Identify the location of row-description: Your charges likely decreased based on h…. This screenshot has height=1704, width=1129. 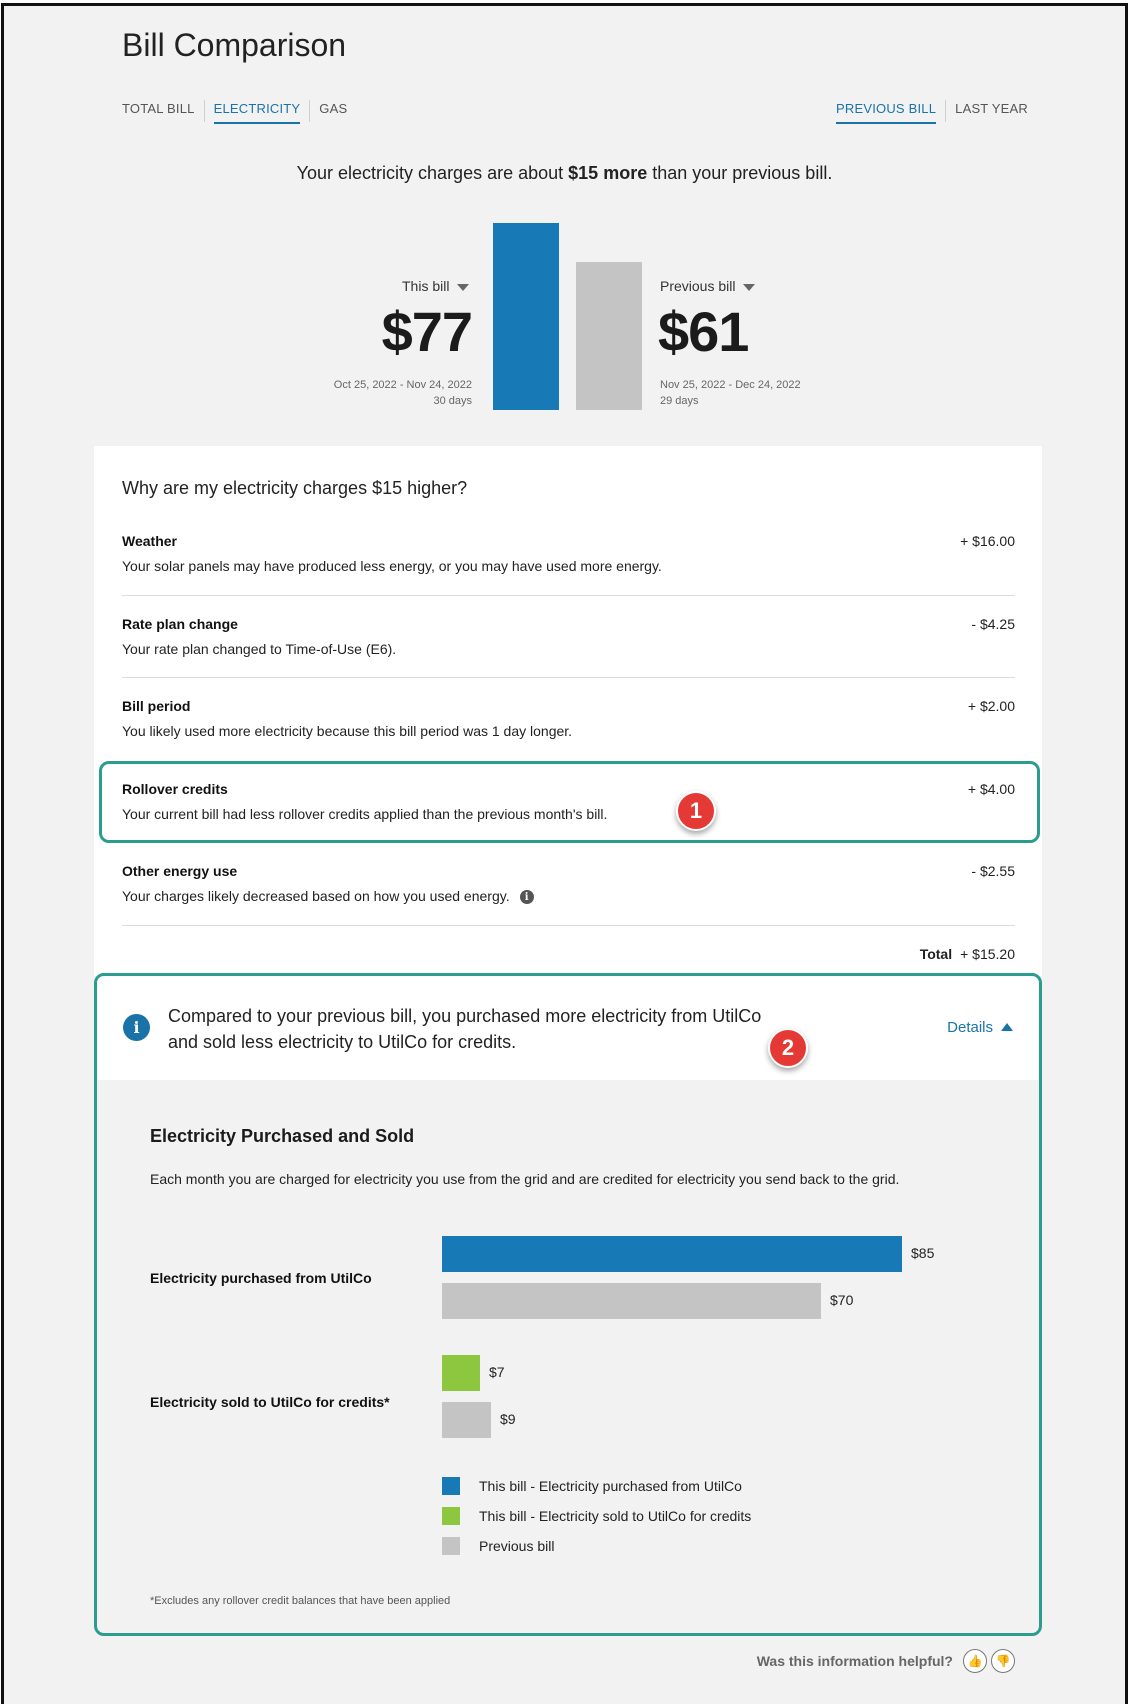
(568, 896).